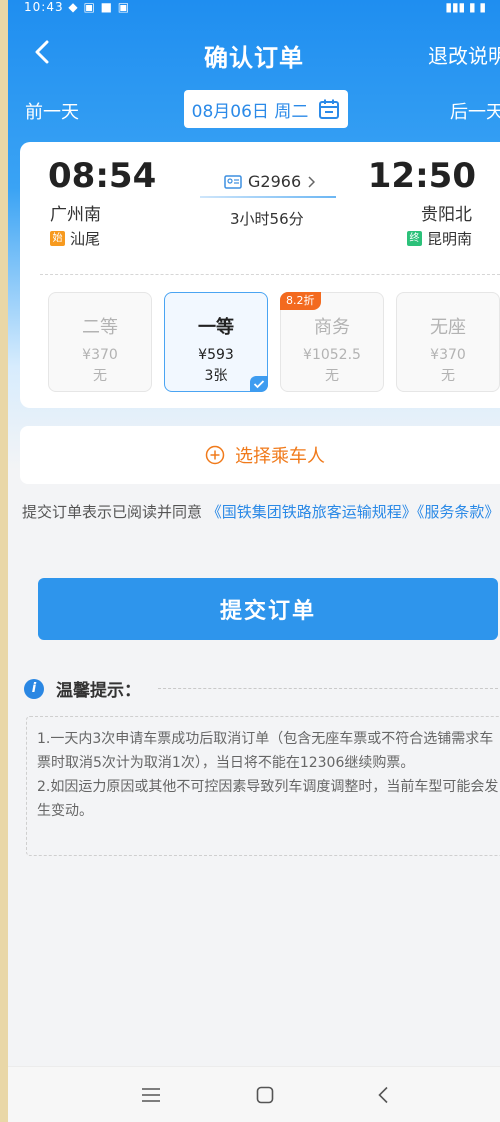 This screenshot has height=1122, width=500. I want to click on date-bar: 前一天 08月06日 周二 后一天, so click(254, 110).